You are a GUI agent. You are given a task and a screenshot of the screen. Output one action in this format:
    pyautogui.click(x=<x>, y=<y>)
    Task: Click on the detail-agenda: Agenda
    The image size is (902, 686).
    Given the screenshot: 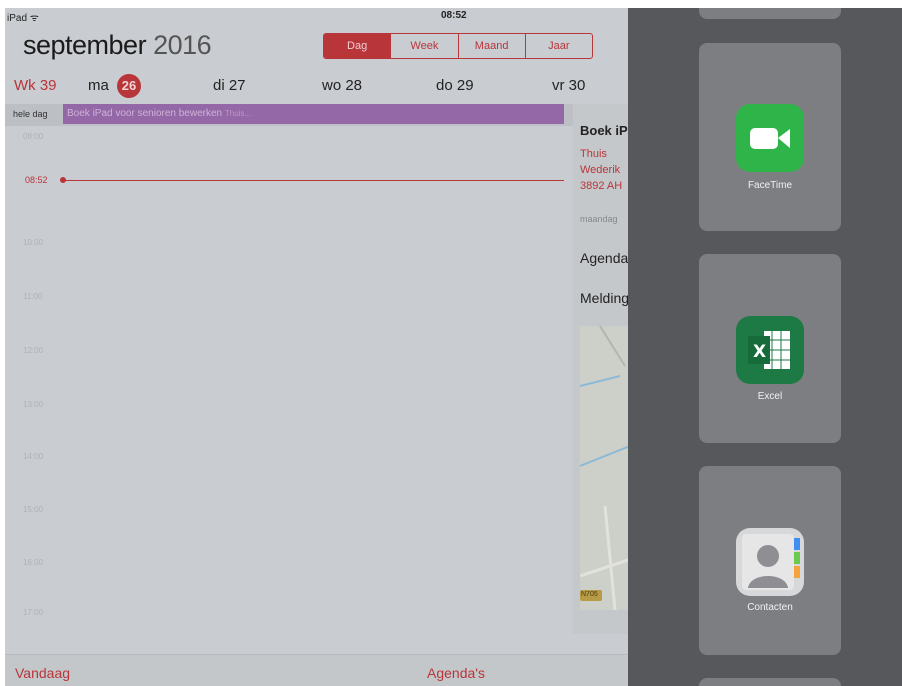 What is the action you would take?
    pyautogui.click(x=604, y=258)
    